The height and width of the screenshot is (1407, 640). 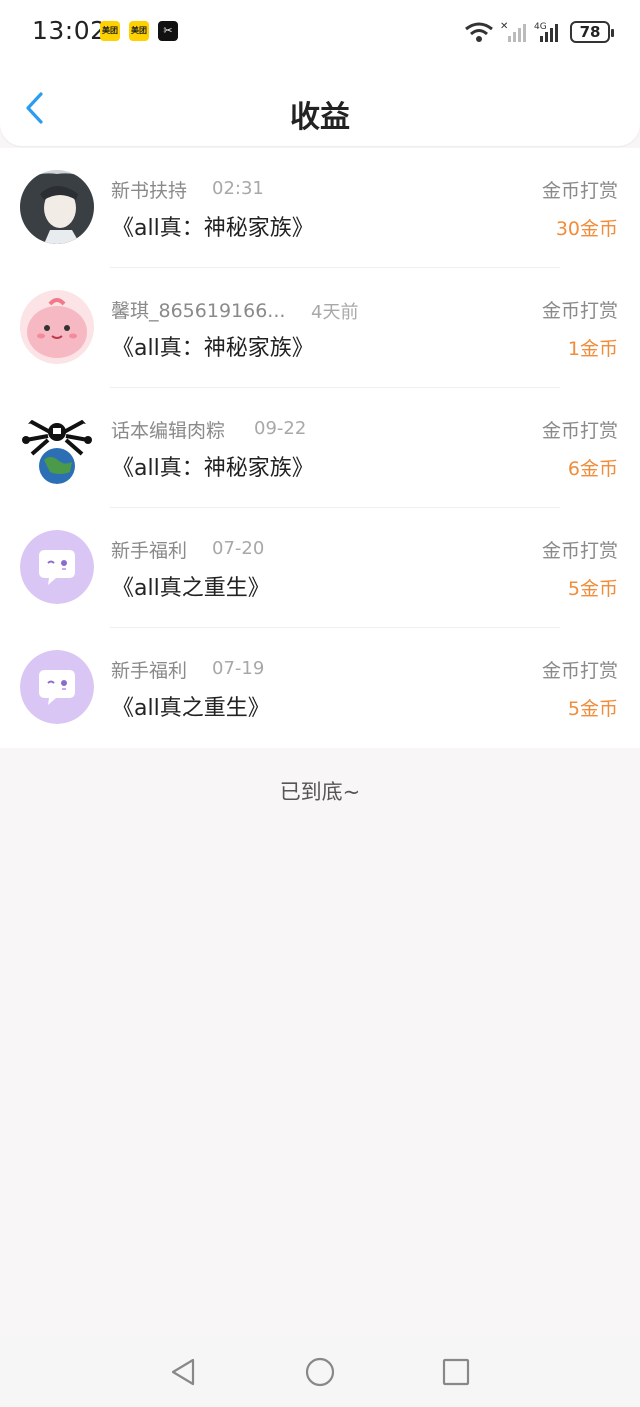 What do you see at coordinates (168, 31) in the screenshot?
I see `capcut-icon: ✂` at bounding box center [168, 31].